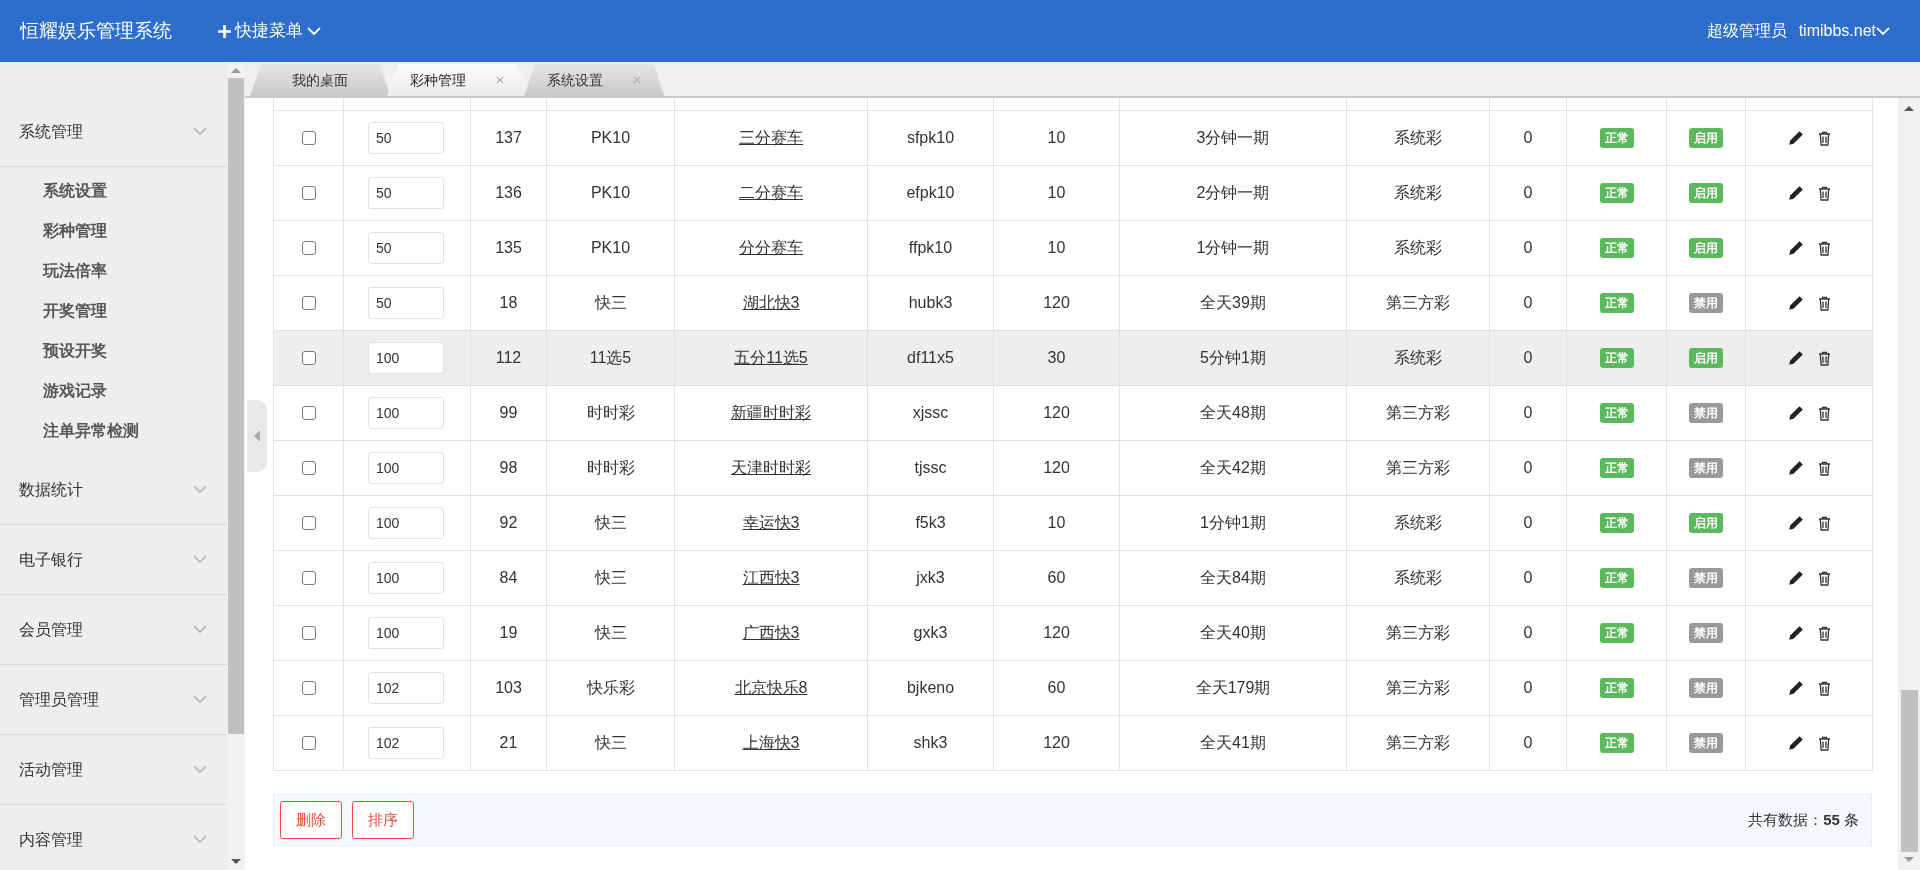  What do you see at coordinates (114, 351) in the screenshot?
I see `sidebar-item: 预设开奖` at bounding box center [114, 351].